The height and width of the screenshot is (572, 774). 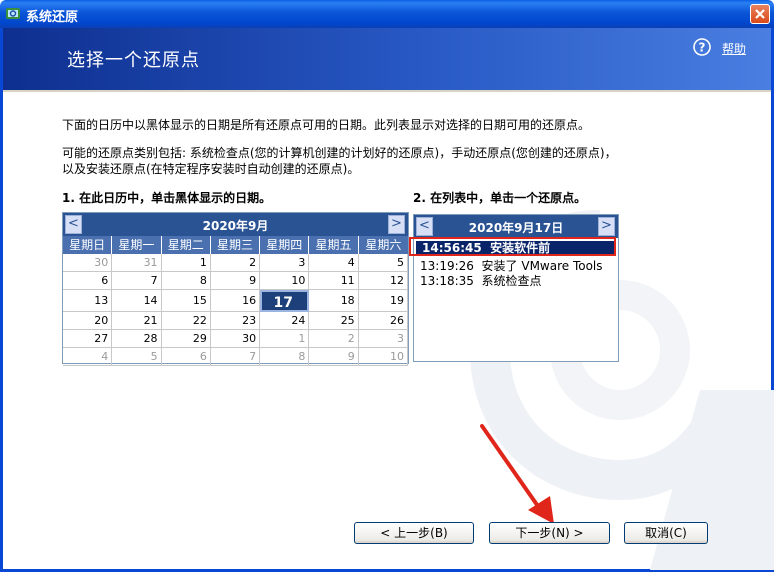 I want to click on restore-list-date-title: 2020年9月17日, so click(x=516, y=228).